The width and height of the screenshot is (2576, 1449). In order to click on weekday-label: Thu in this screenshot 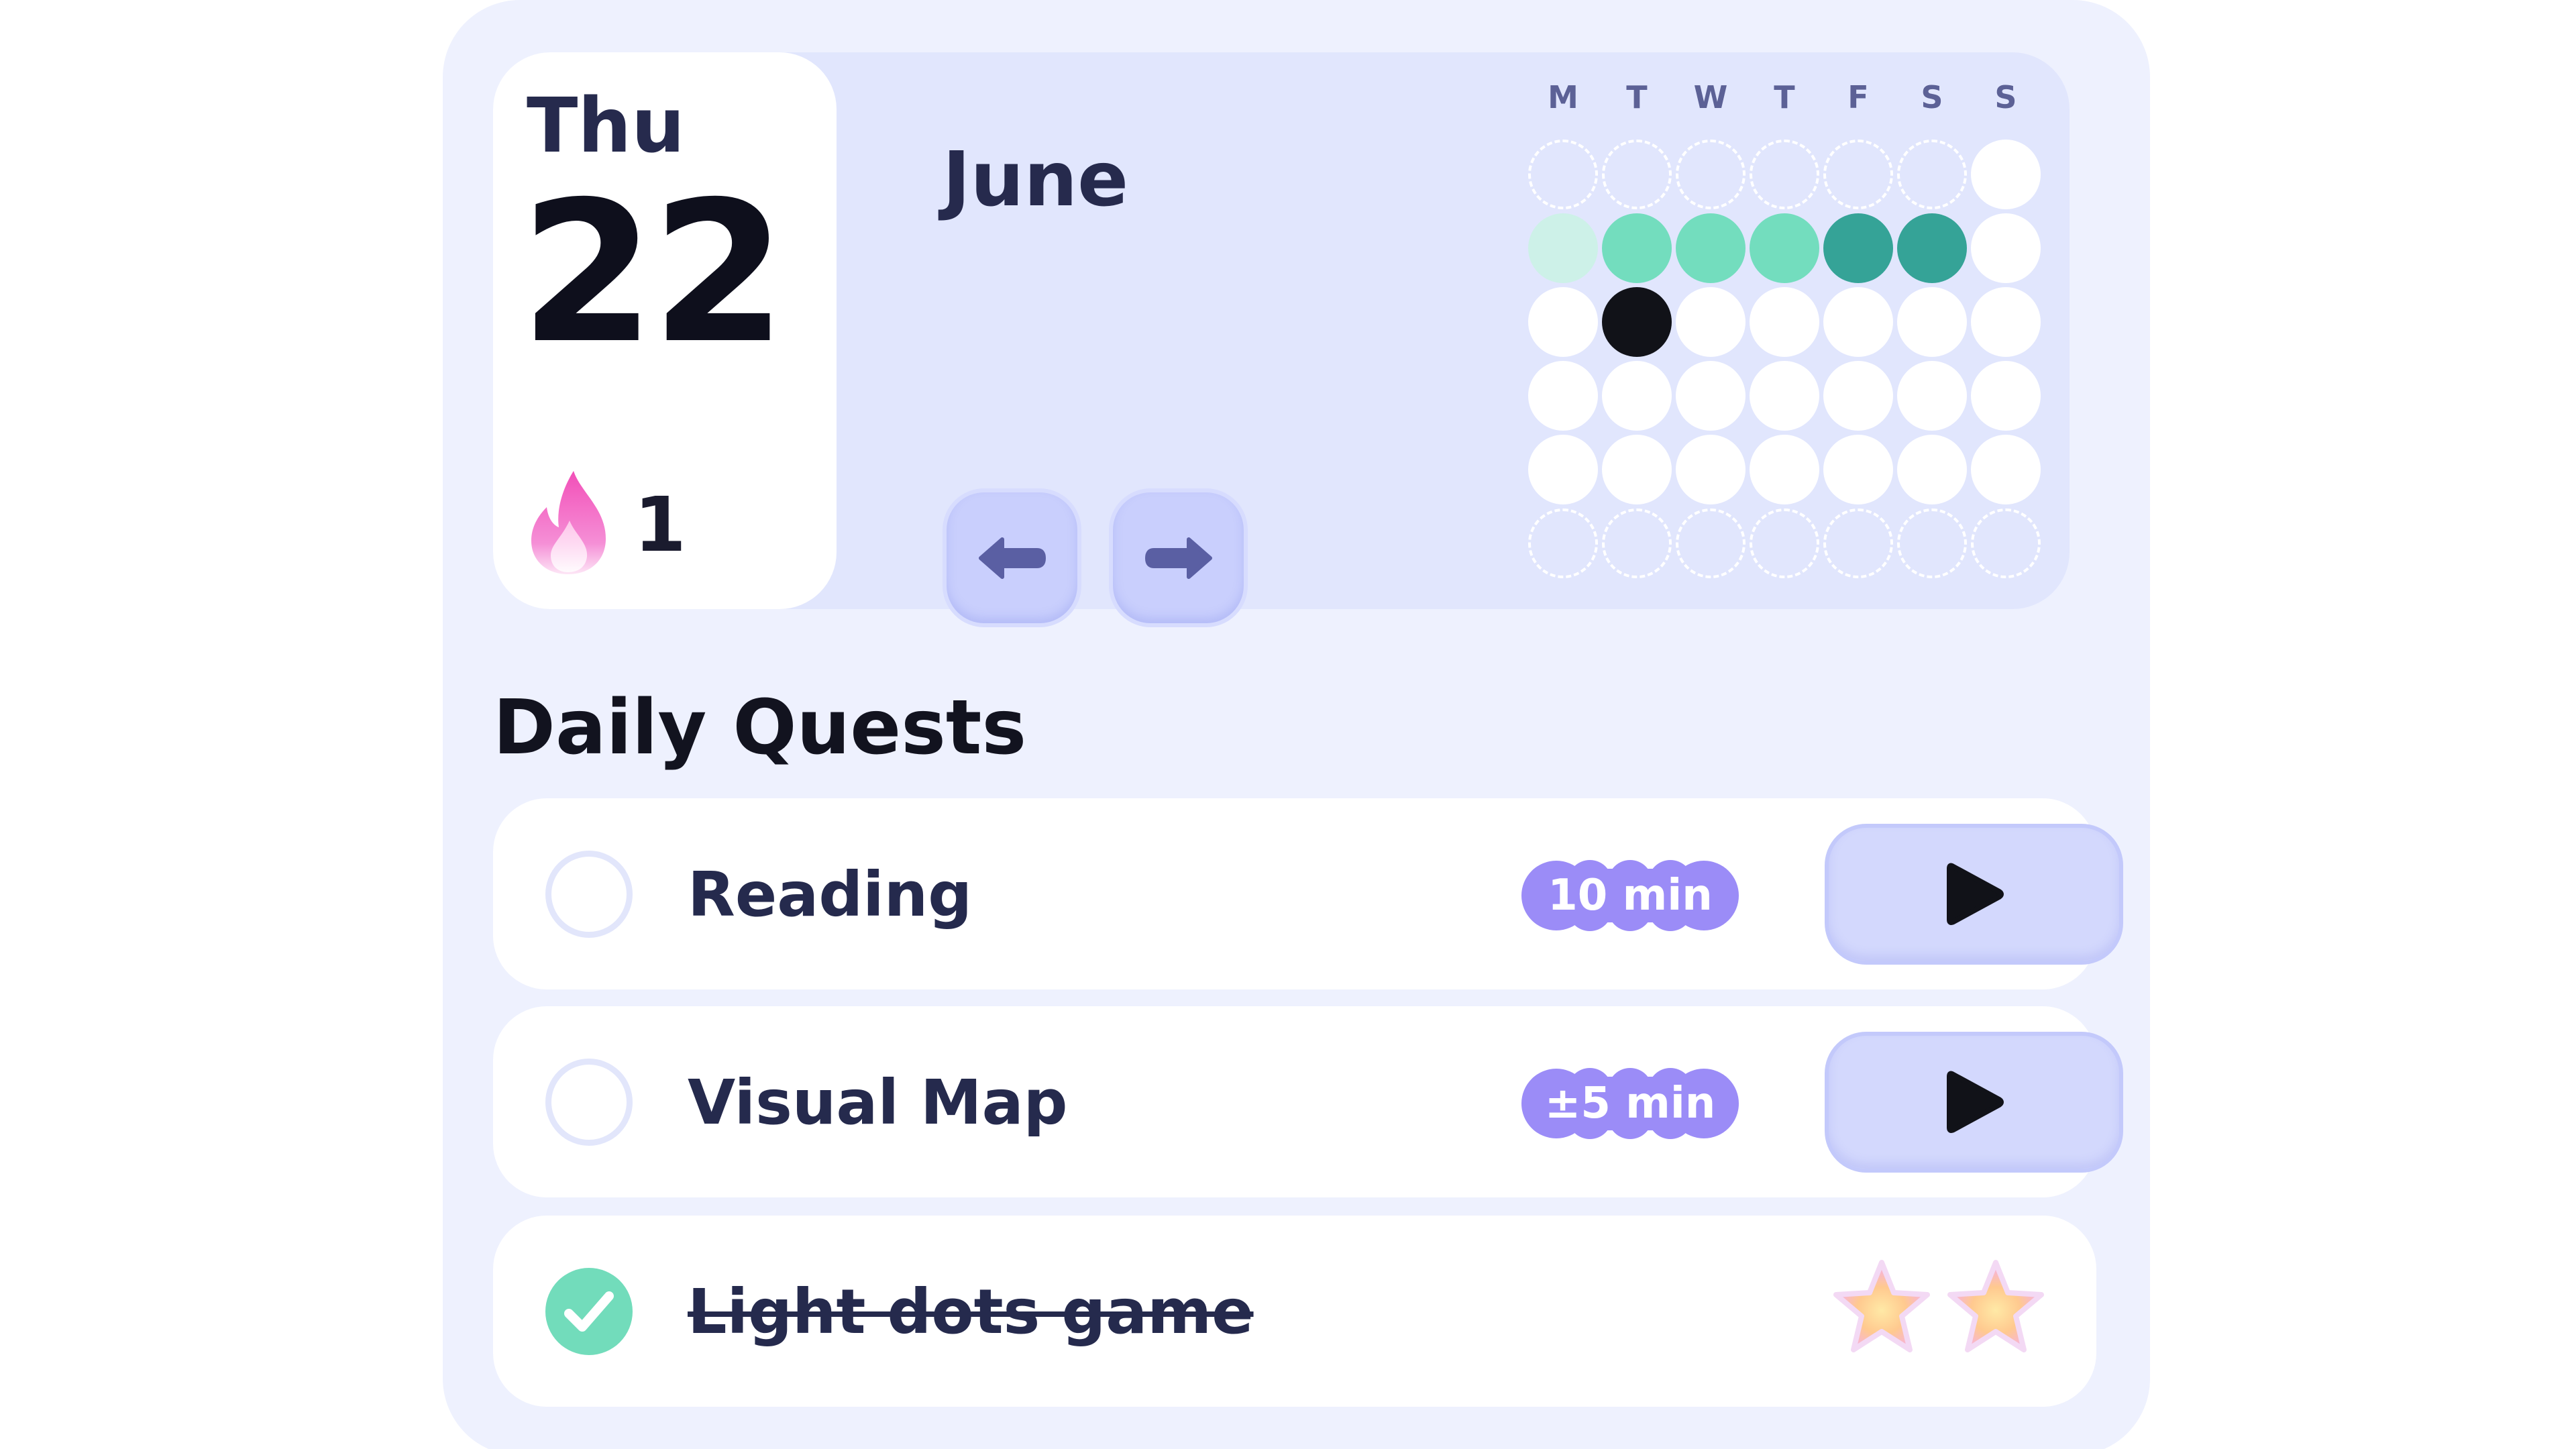, I will do `click(606, 126)`.